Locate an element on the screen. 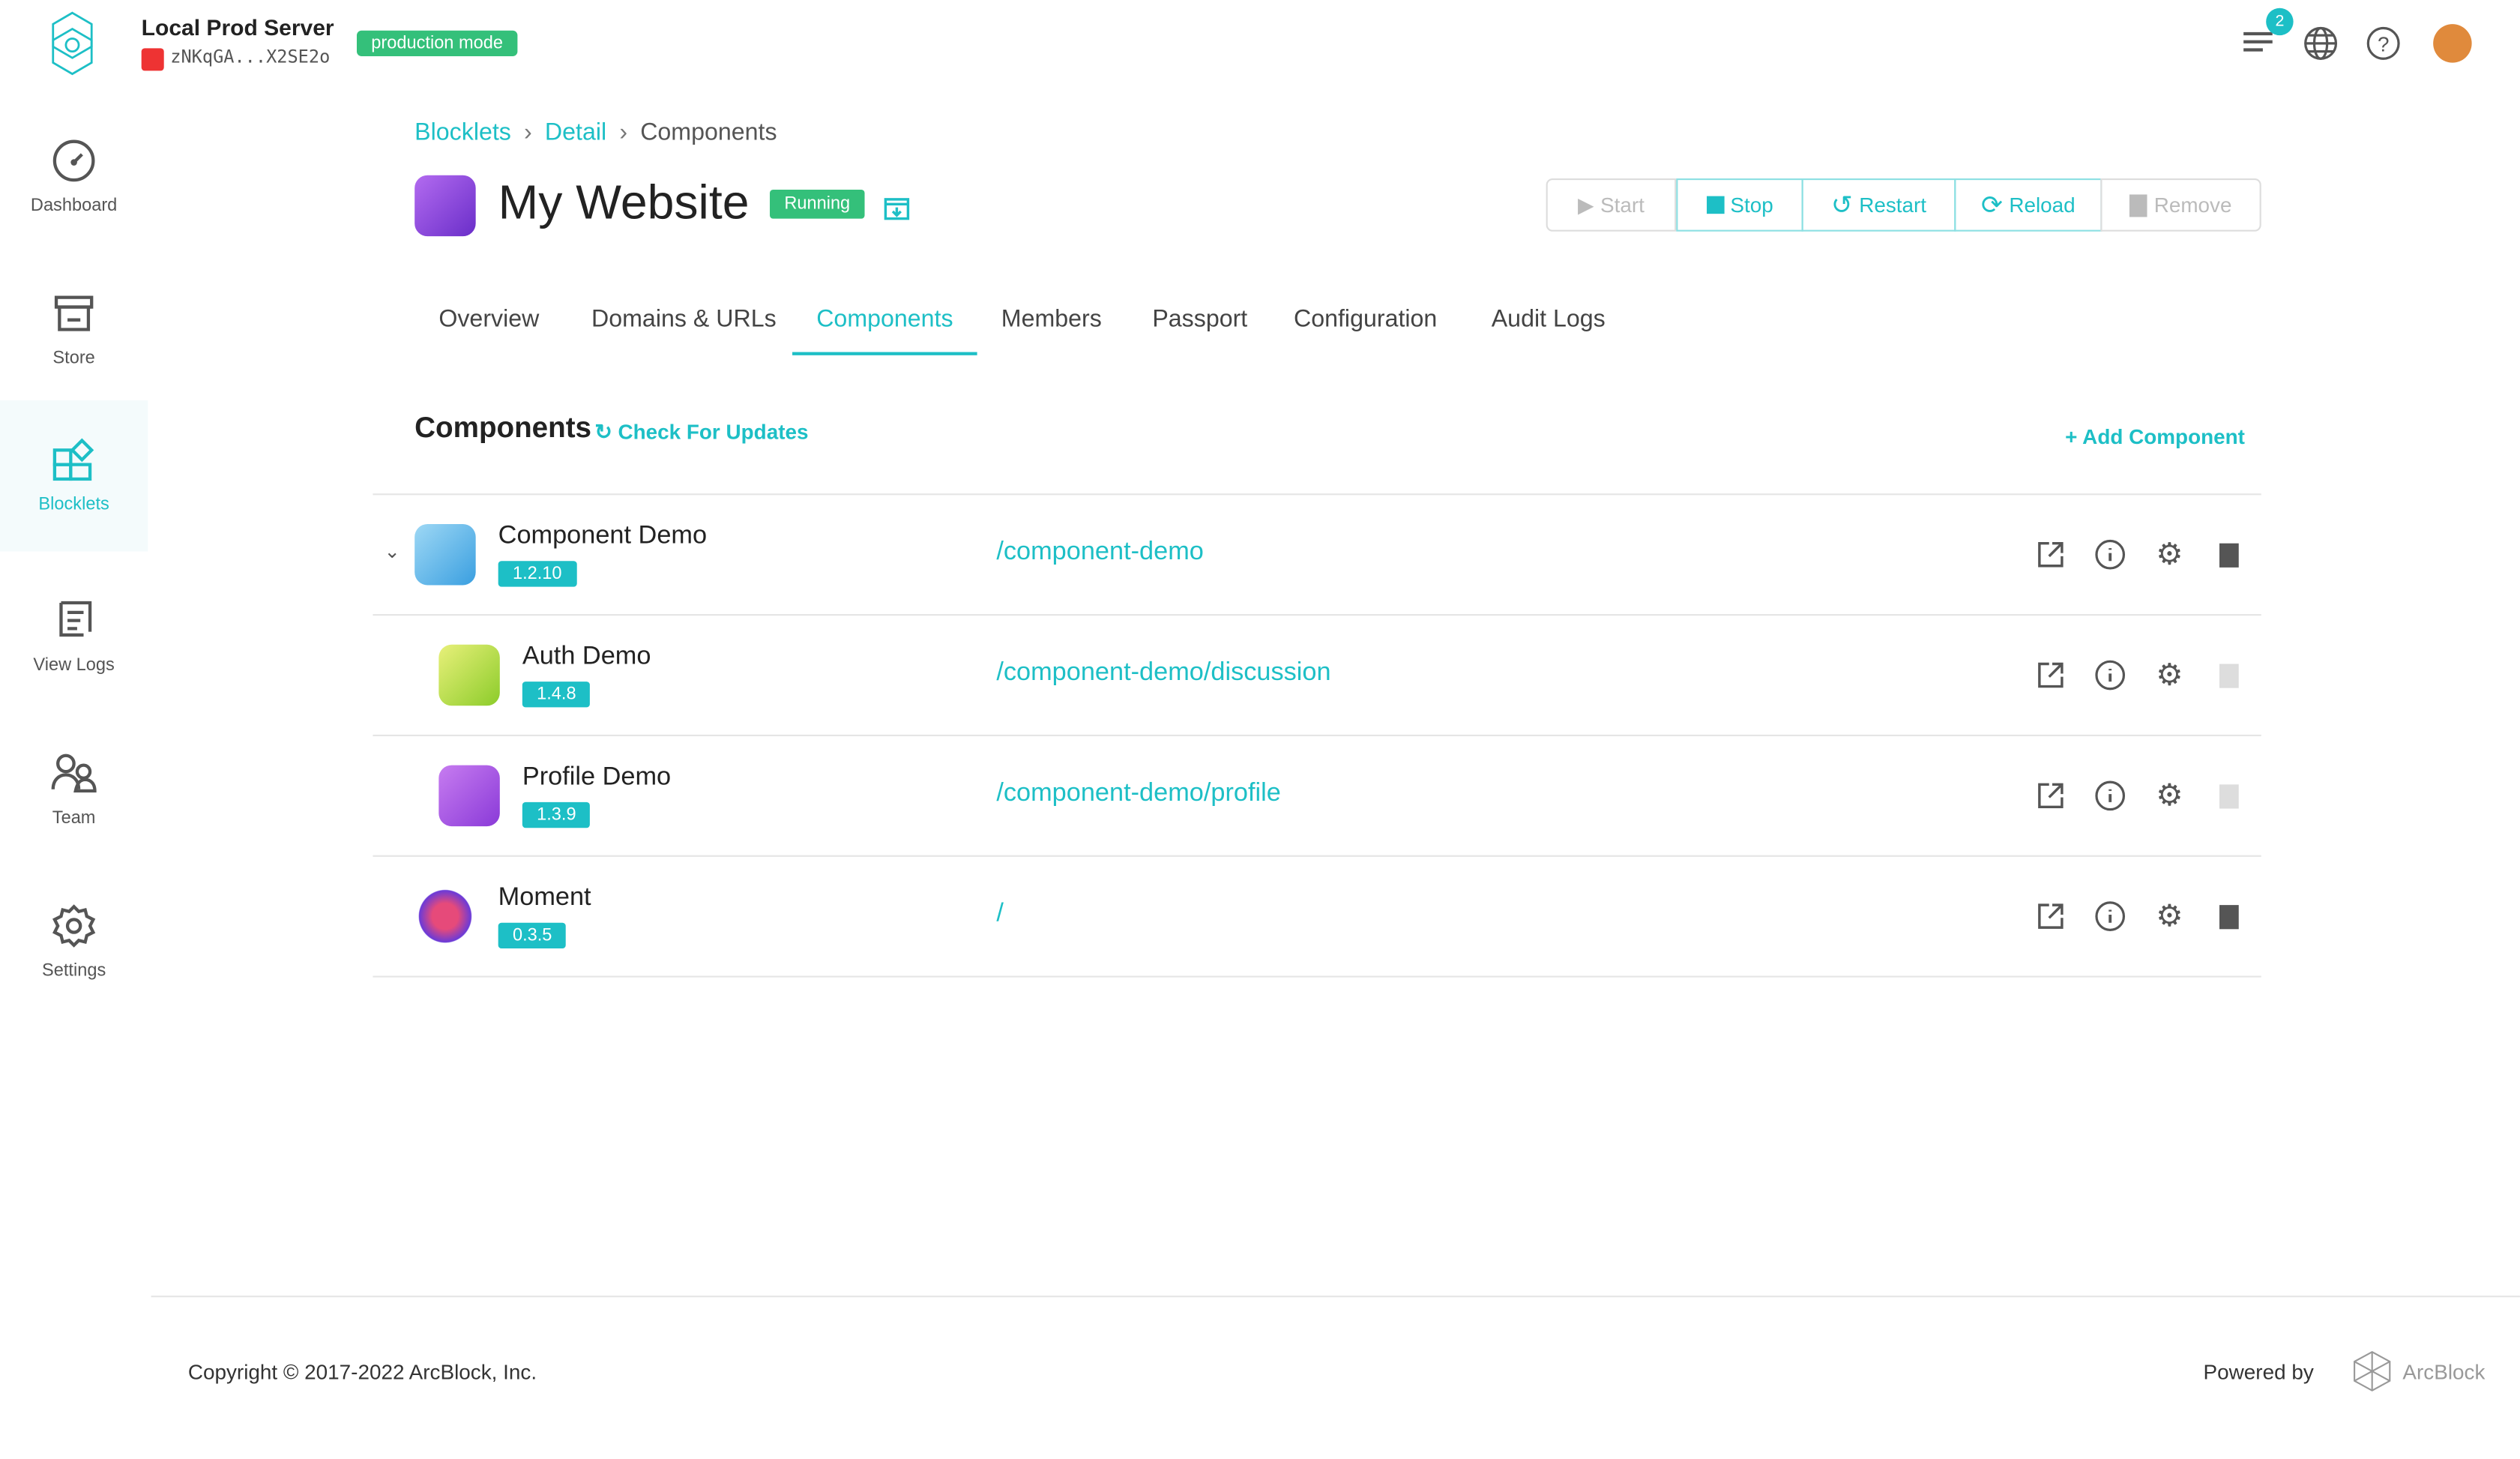 Image resolution: width=2520 pixels, height=1459 pixels. sidebar-item-label: View Logs is located at coordinates (74, 665).